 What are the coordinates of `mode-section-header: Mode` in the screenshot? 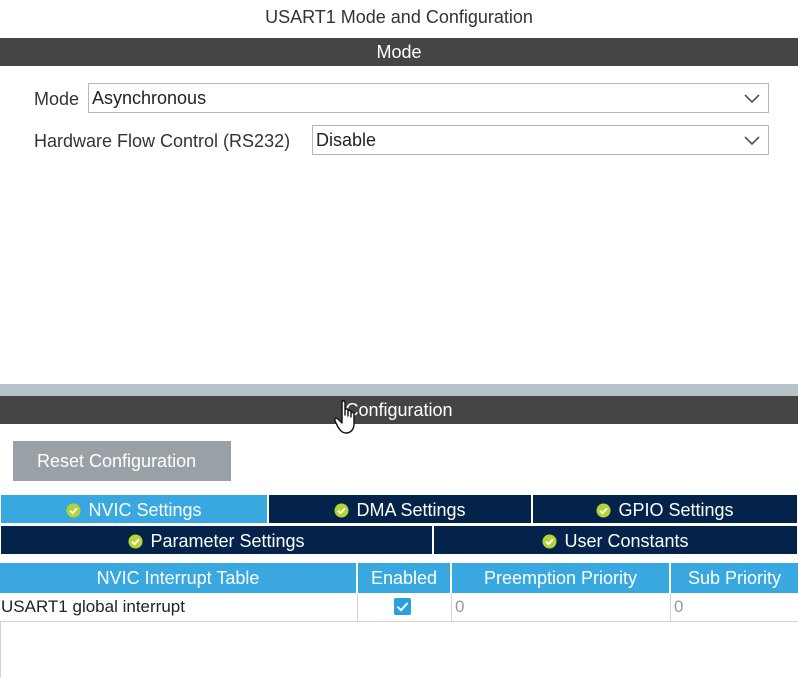 It's located at (399, 52).